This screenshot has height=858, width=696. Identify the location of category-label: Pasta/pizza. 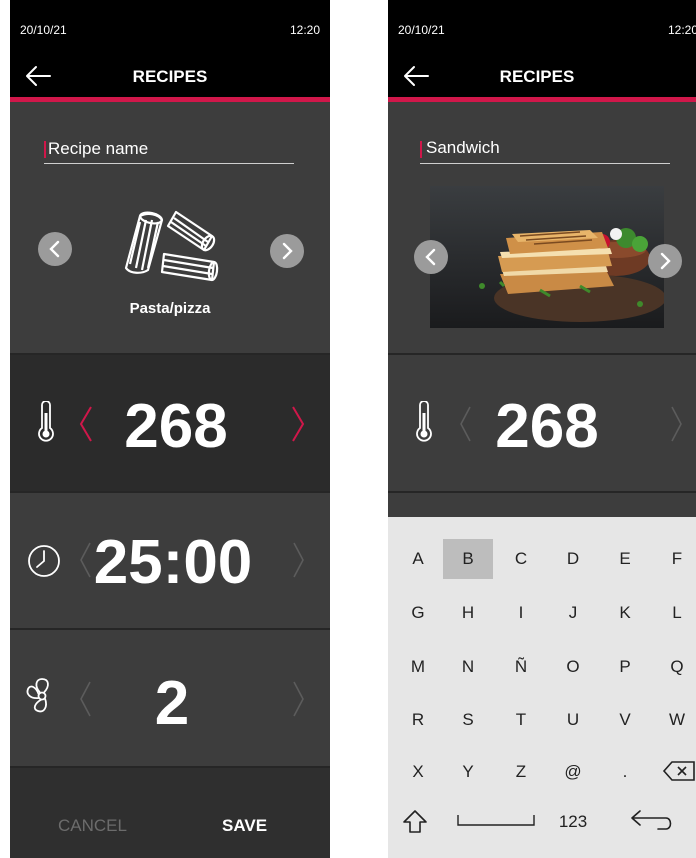
(170, 308).